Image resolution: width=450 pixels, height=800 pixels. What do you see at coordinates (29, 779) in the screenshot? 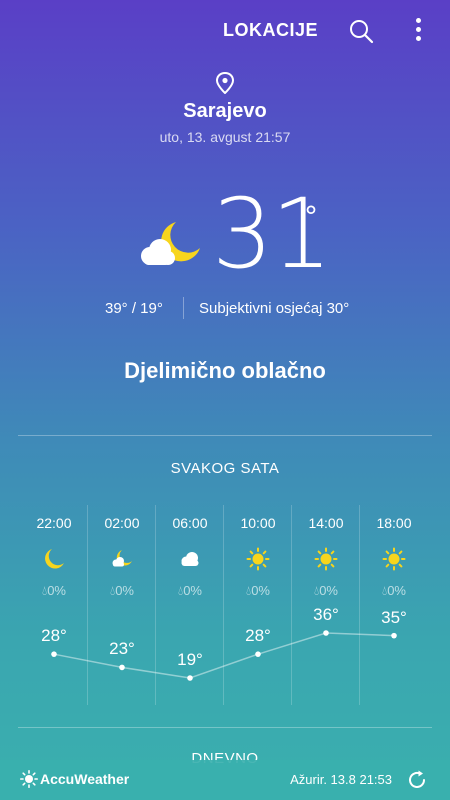
I see `accuweather-logo-icon` at bounding box center [29, 779].